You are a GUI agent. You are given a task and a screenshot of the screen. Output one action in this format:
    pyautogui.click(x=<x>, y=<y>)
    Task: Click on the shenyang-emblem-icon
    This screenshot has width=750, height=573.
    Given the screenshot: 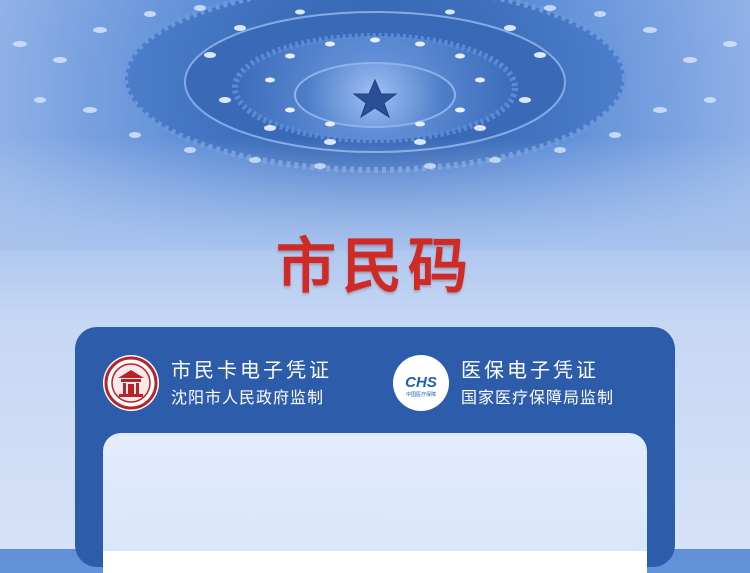 What is the action you would take?
    pyautogui.click(x=131, y=383)
    